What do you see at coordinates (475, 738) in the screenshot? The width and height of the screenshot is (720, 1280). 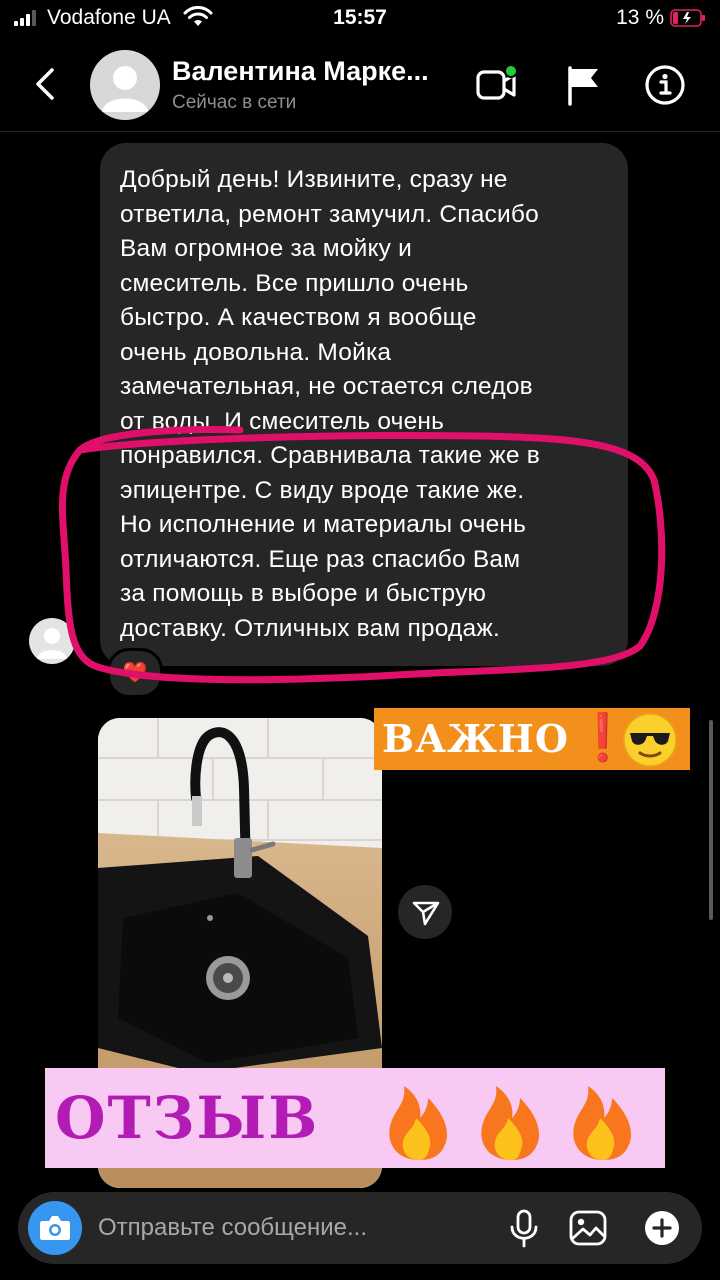 I see `important-label: ВАЖНО` at bounding box center [475, 738].